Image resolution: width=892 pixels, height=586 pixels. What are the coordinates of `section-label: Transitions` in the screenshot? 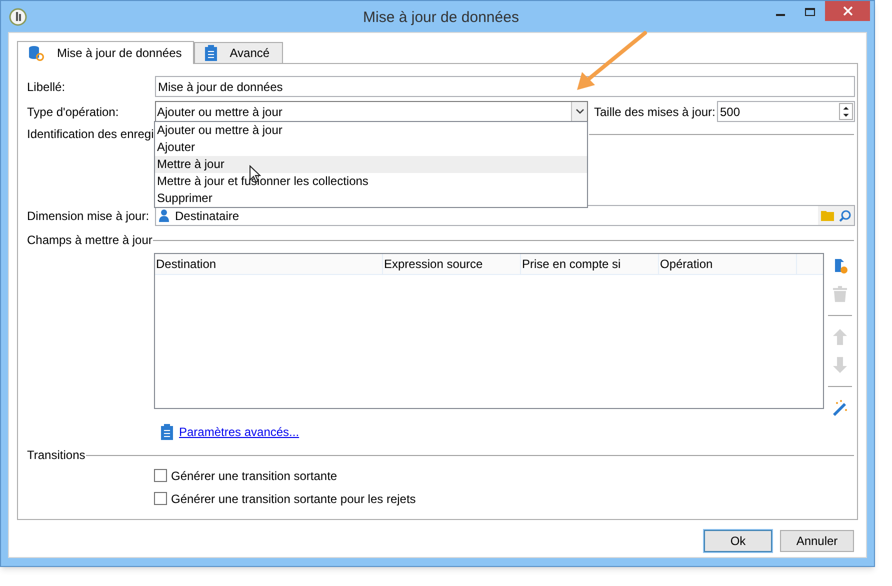 It's located at (56, 455).